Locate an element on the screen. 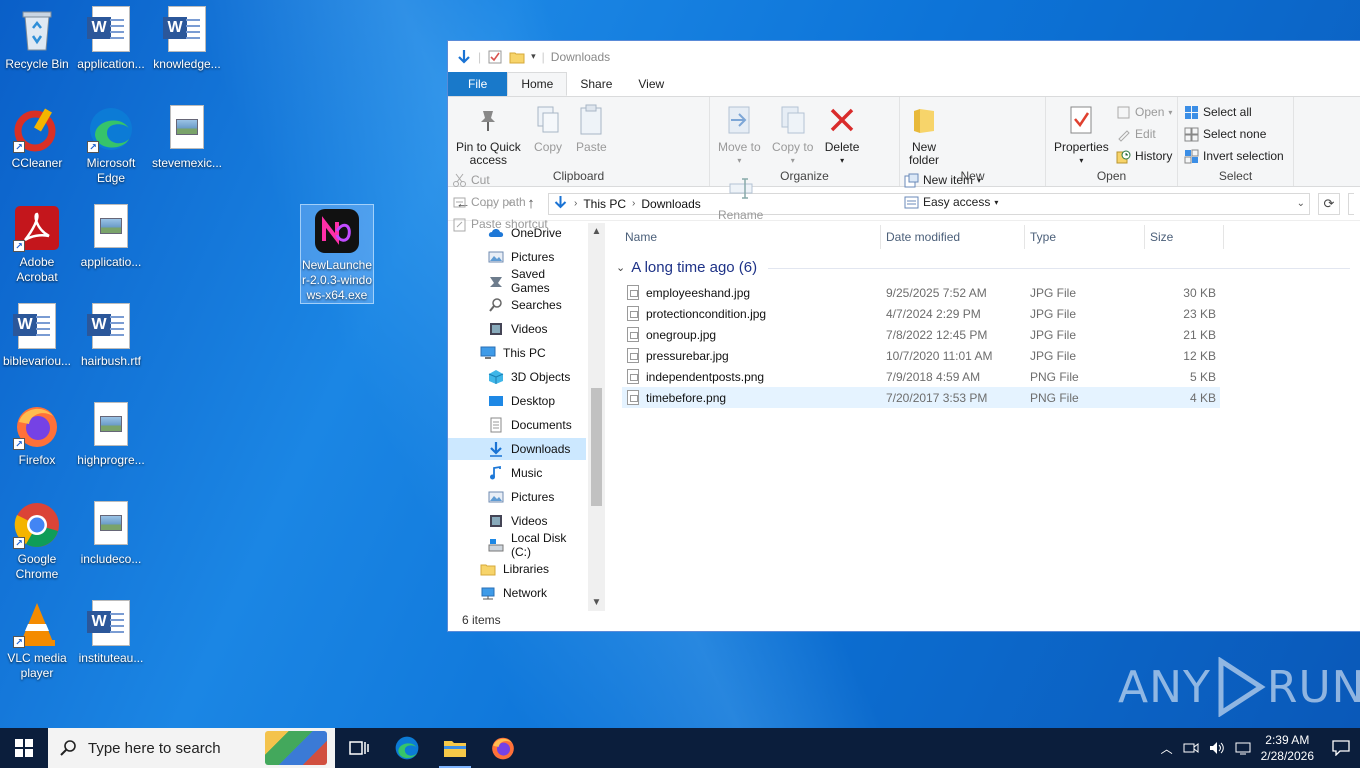 The height and width of the screenshot is (768, 1360). meet-now-icon is located at coordinates (1191, 748).